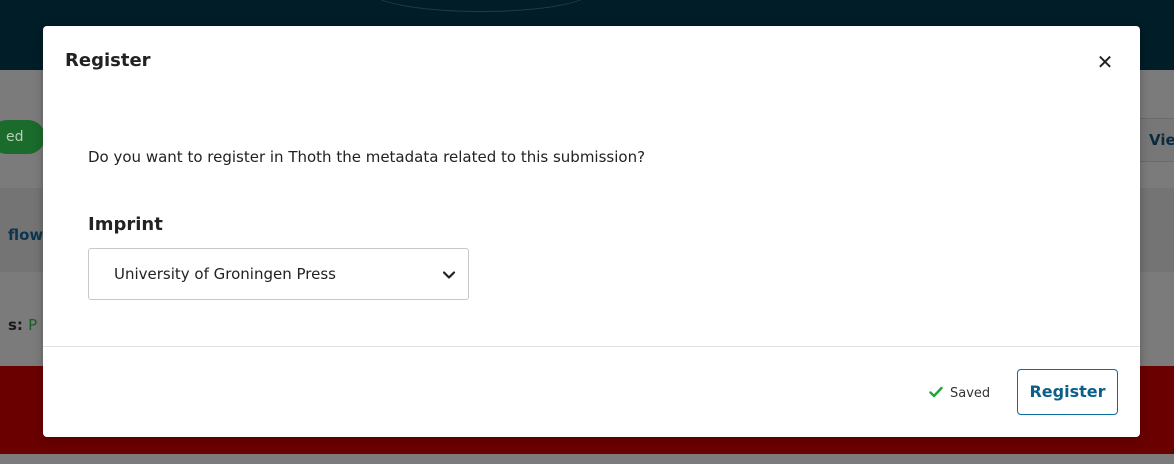 Image resolution: width=1174 pixels, height=464 pixels. I want to click on submission-status: s: P, so click(22, 325).